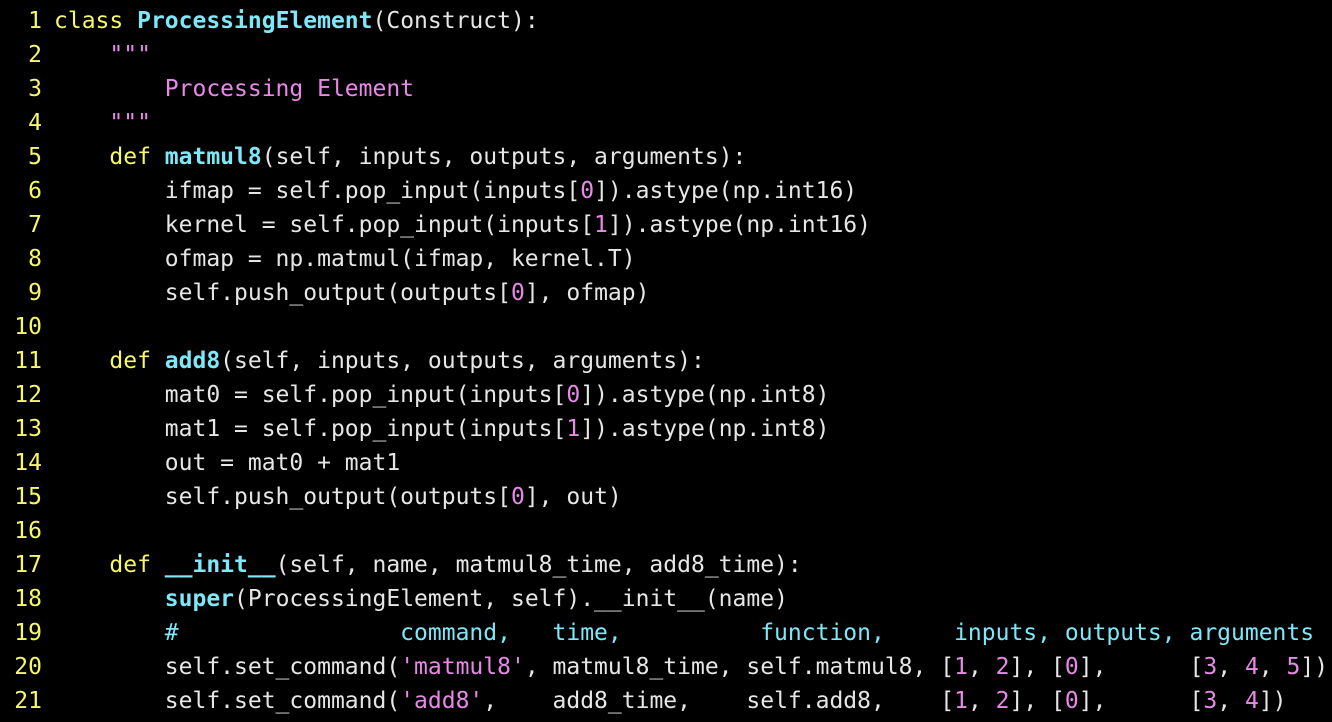  Describe the element at coordinates (28, 701) in the screenshot. I see `line-number: 21` at that location.